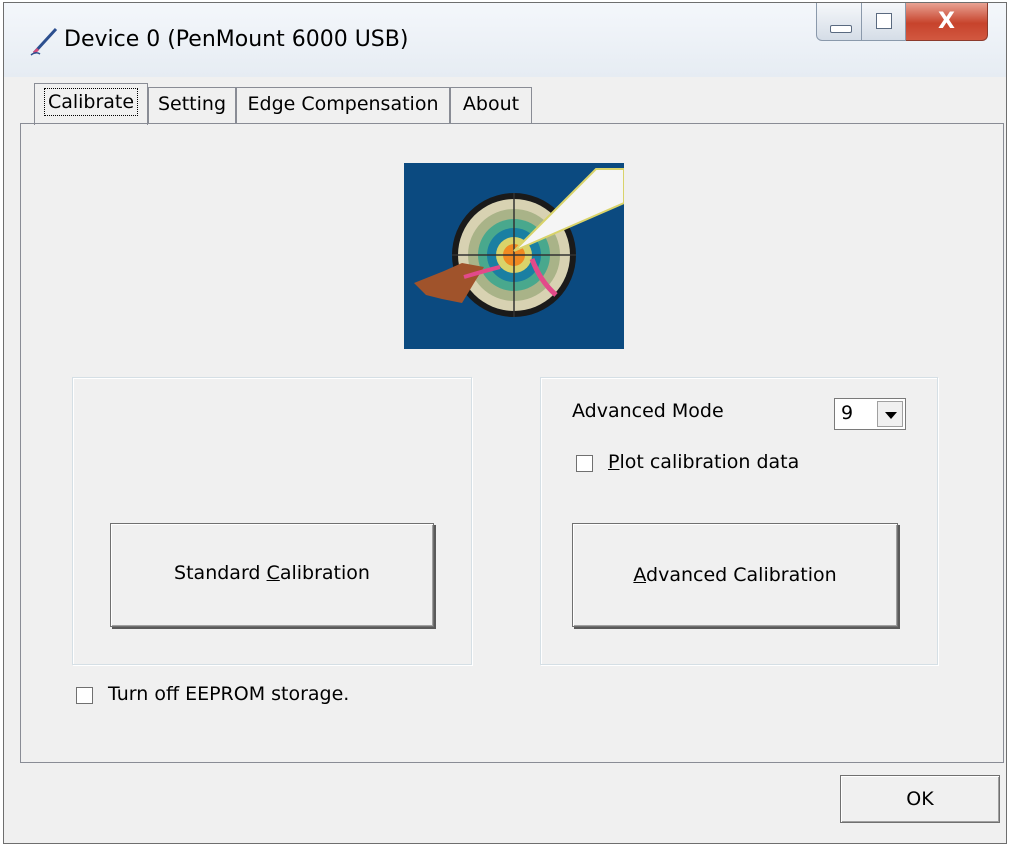  I want to click on ok-label: OK, so click(920, 799).